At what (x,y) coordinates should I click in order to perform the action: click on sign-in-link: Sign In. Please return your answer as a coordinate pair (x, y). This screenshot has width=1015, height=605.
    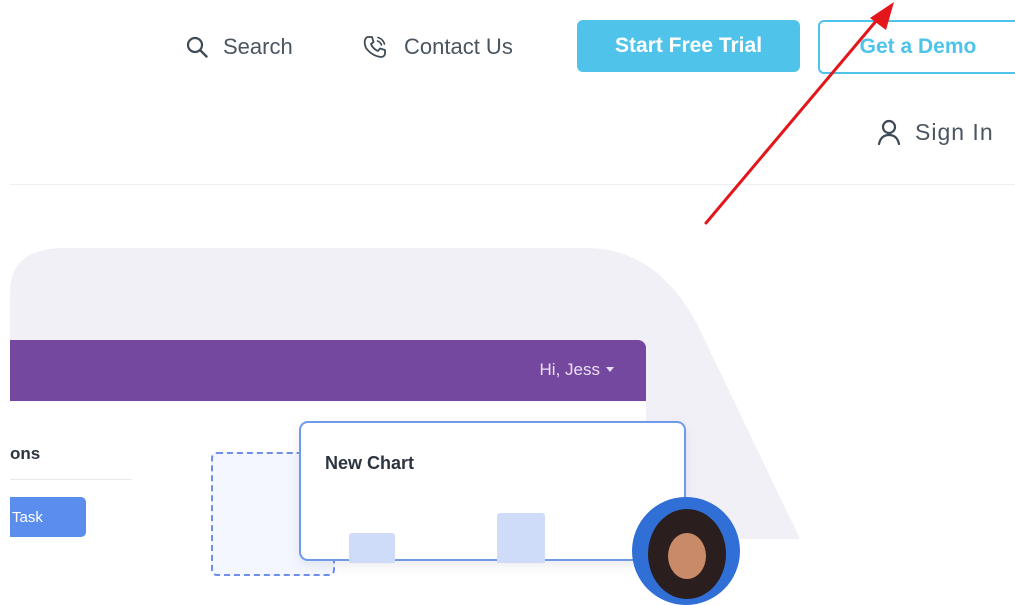
    Looking at the image, I should click on (935, 132).